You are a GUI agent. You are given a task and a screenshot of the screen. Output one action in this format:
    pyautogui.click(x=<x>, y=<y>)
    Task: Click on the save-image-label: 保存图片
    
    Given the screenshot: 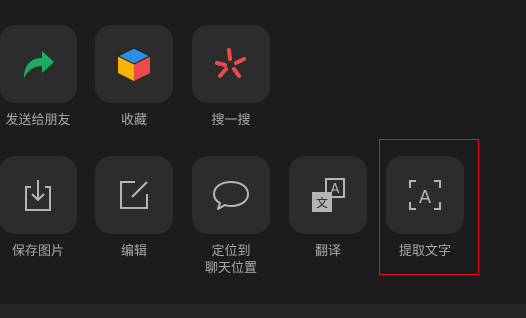 What is the action you would take?
    pyautogui.click(x=37, y=251)
    